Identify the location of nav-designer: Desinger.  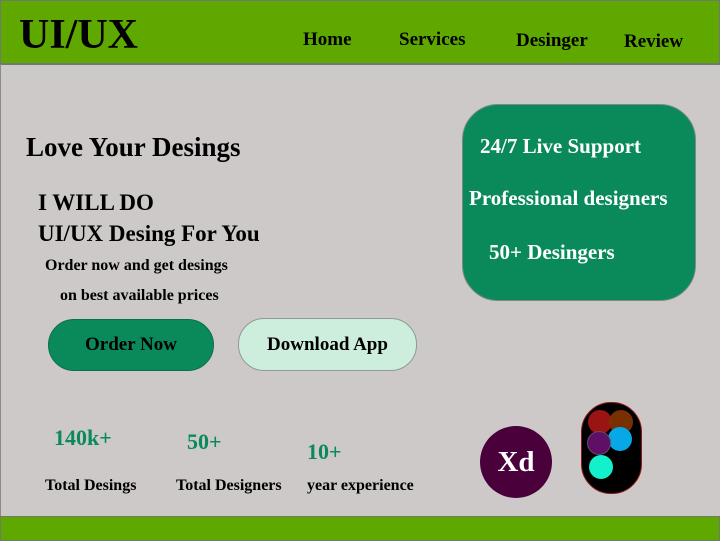
(552, 41).